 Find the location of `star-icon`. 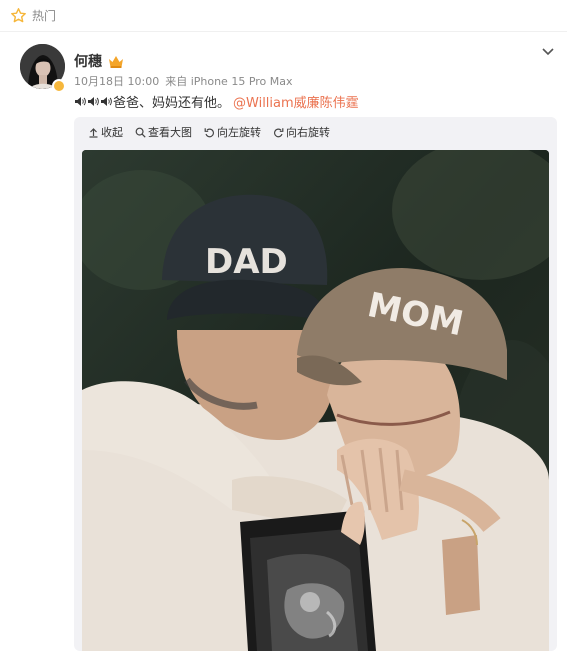

star-icon is located at coordinates (18, 15).